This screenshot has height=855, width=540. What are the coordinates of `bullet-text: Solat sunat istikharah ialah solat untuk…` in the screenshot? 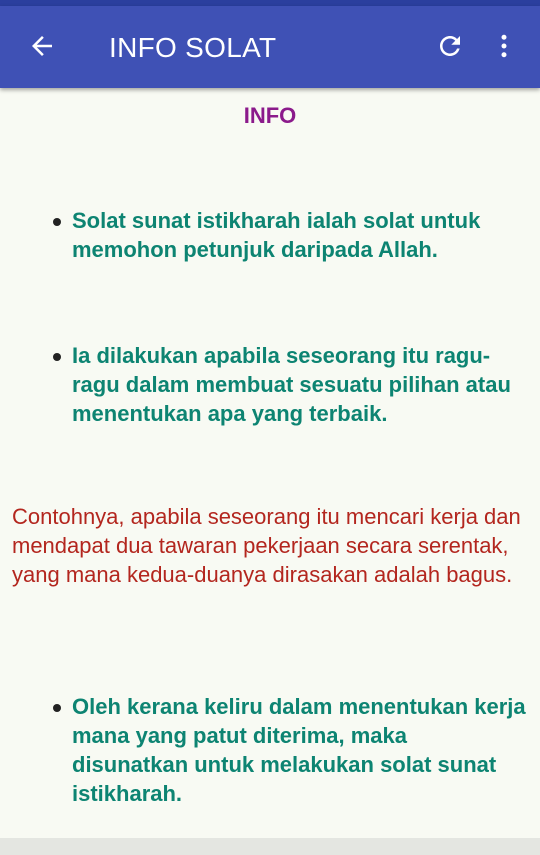 It's located at (276, 235).